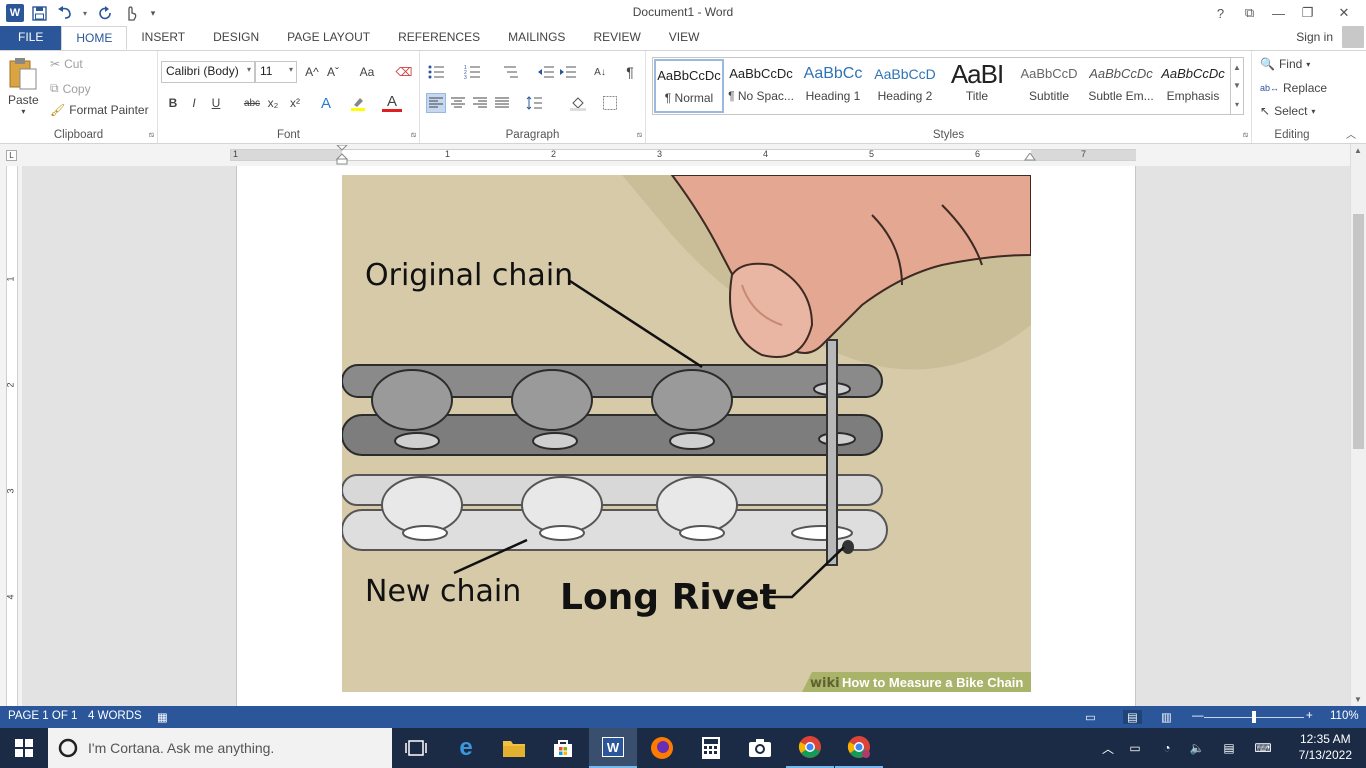 The image size is (1366, 768). Describe the element at coordinates (216, 103) in the screenshot. I see `underline-button: U` at that location.